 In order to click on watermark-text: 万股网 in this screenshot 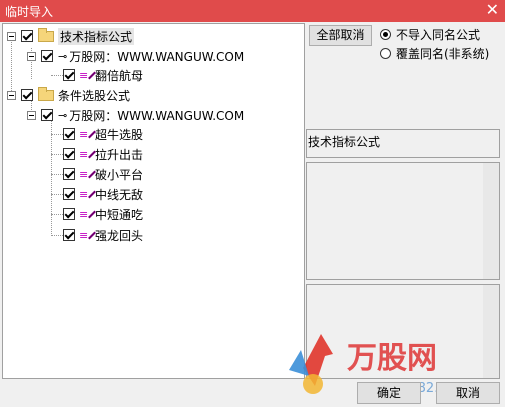, I will do `click(392, 358)`.